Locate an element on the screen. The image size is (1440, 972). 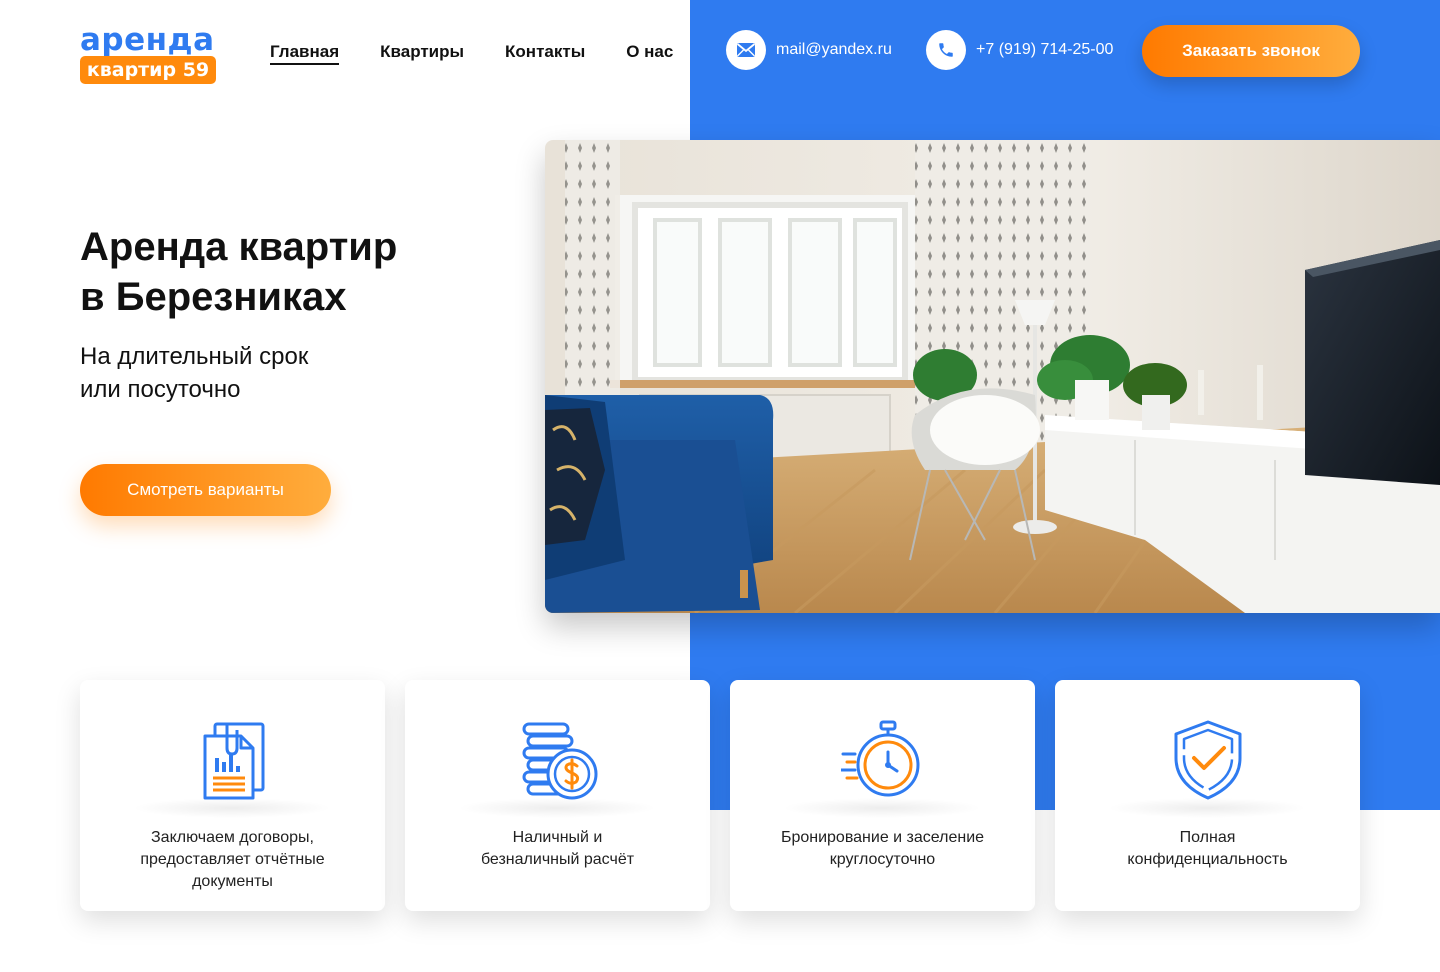
hero-subtitle-line1: На длительный срок is located at coordinates (194, 356).